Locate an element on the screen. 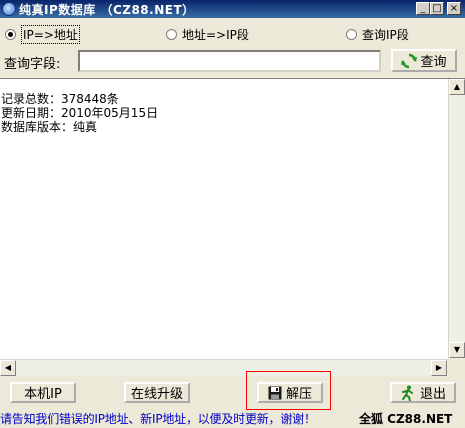 The width and height of the screenshot is (465, 428). online-upgrade-button: 在线升级 is located at coordinates (157, 392).